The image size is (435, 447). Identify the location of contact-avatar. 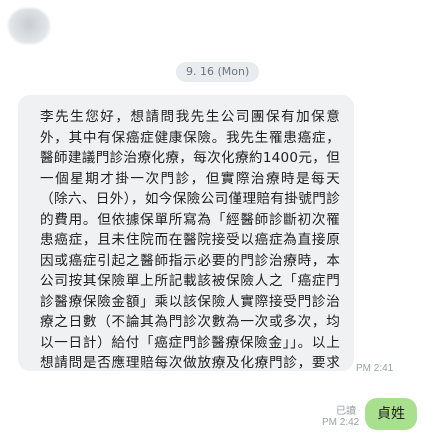
(29, 26).